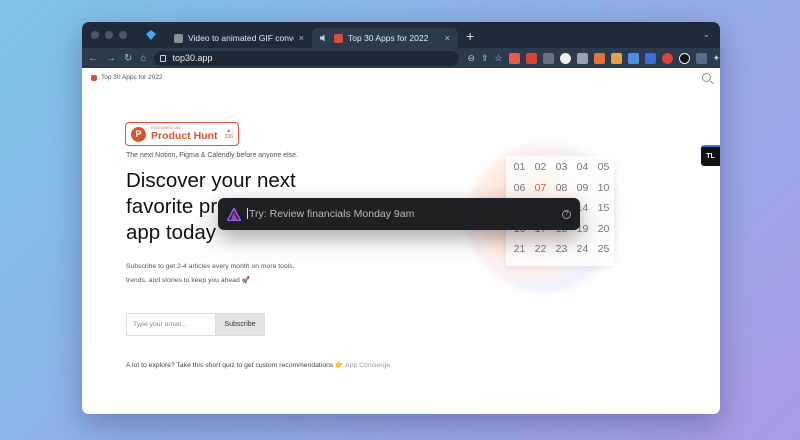  What do you see at coordinates (582, 167) in the screenshot?
I see `calendar-day: 04` at bounding box center [582, 167].